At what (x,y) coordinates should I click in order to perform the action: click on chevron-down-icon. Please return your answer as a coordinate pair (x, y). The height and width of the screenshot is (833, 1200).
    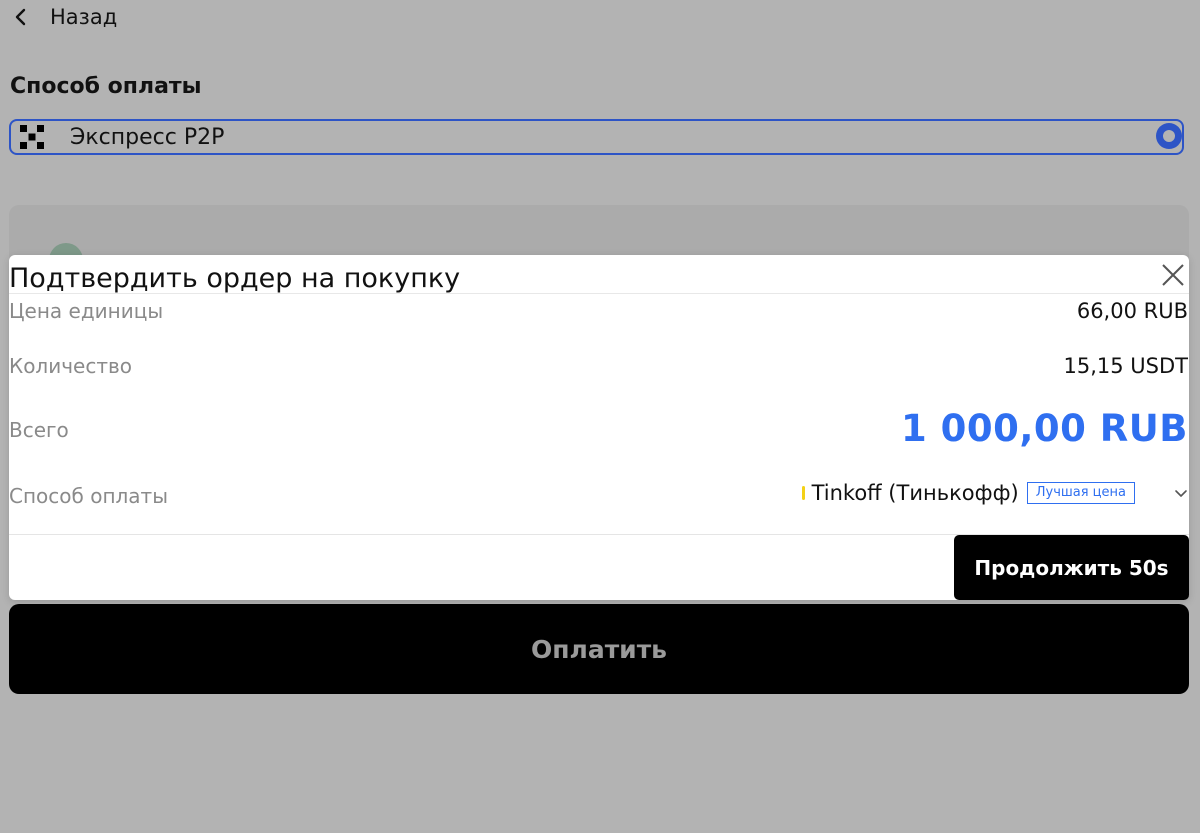
    Looking at the image, I should click on (1181, 493).